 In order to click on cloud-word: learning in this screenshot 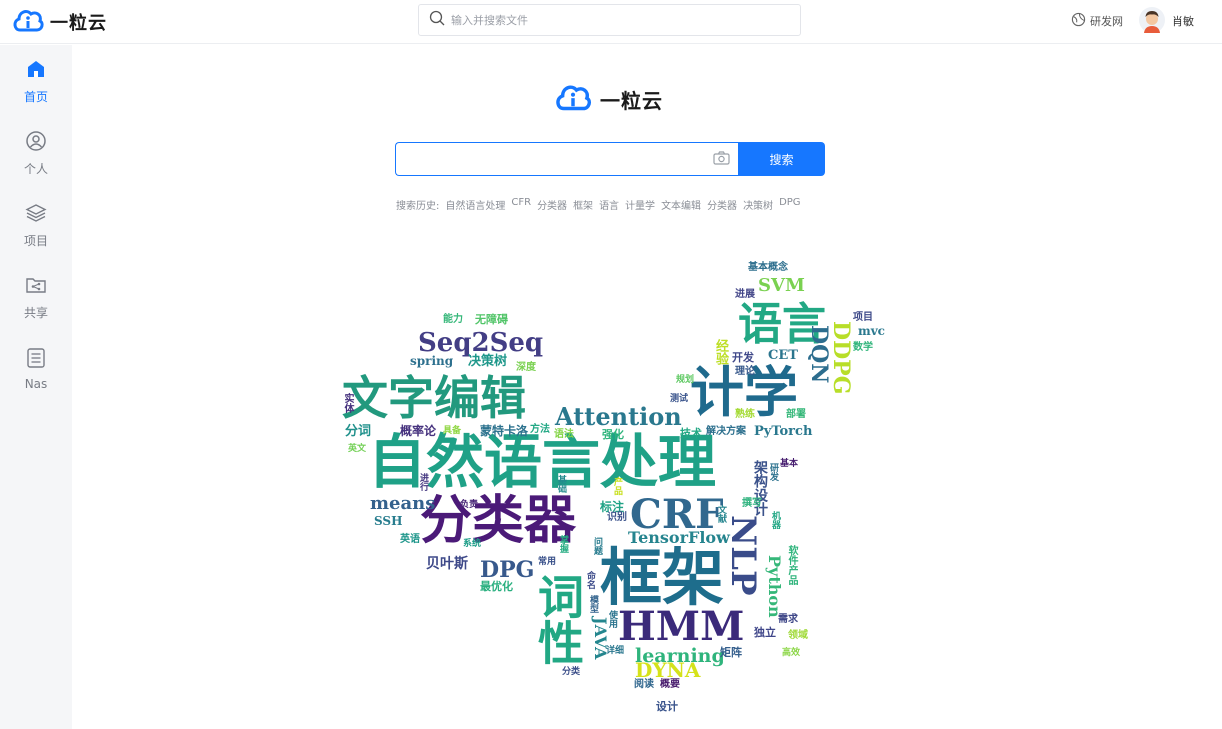, I will do `click(680, 656)`.